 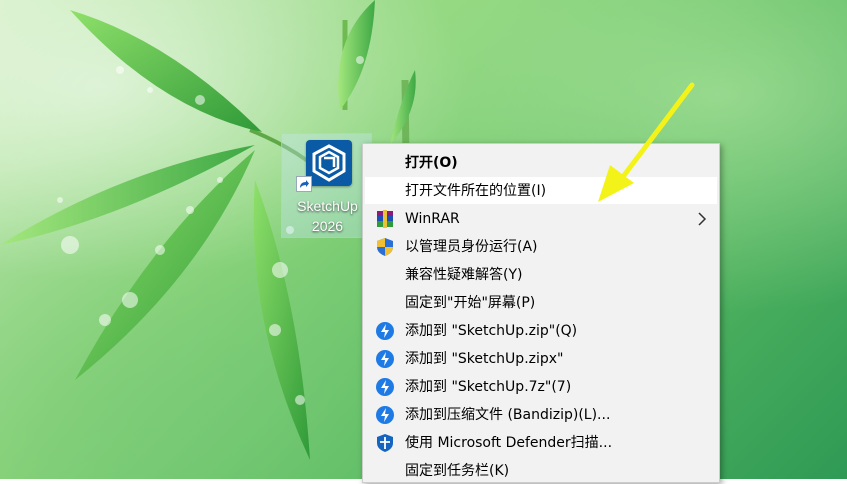 What do you see at coordinates (646, 142) in the screenshot?
I see `yellow-arrow-icon` at bounding box center [646, 142].